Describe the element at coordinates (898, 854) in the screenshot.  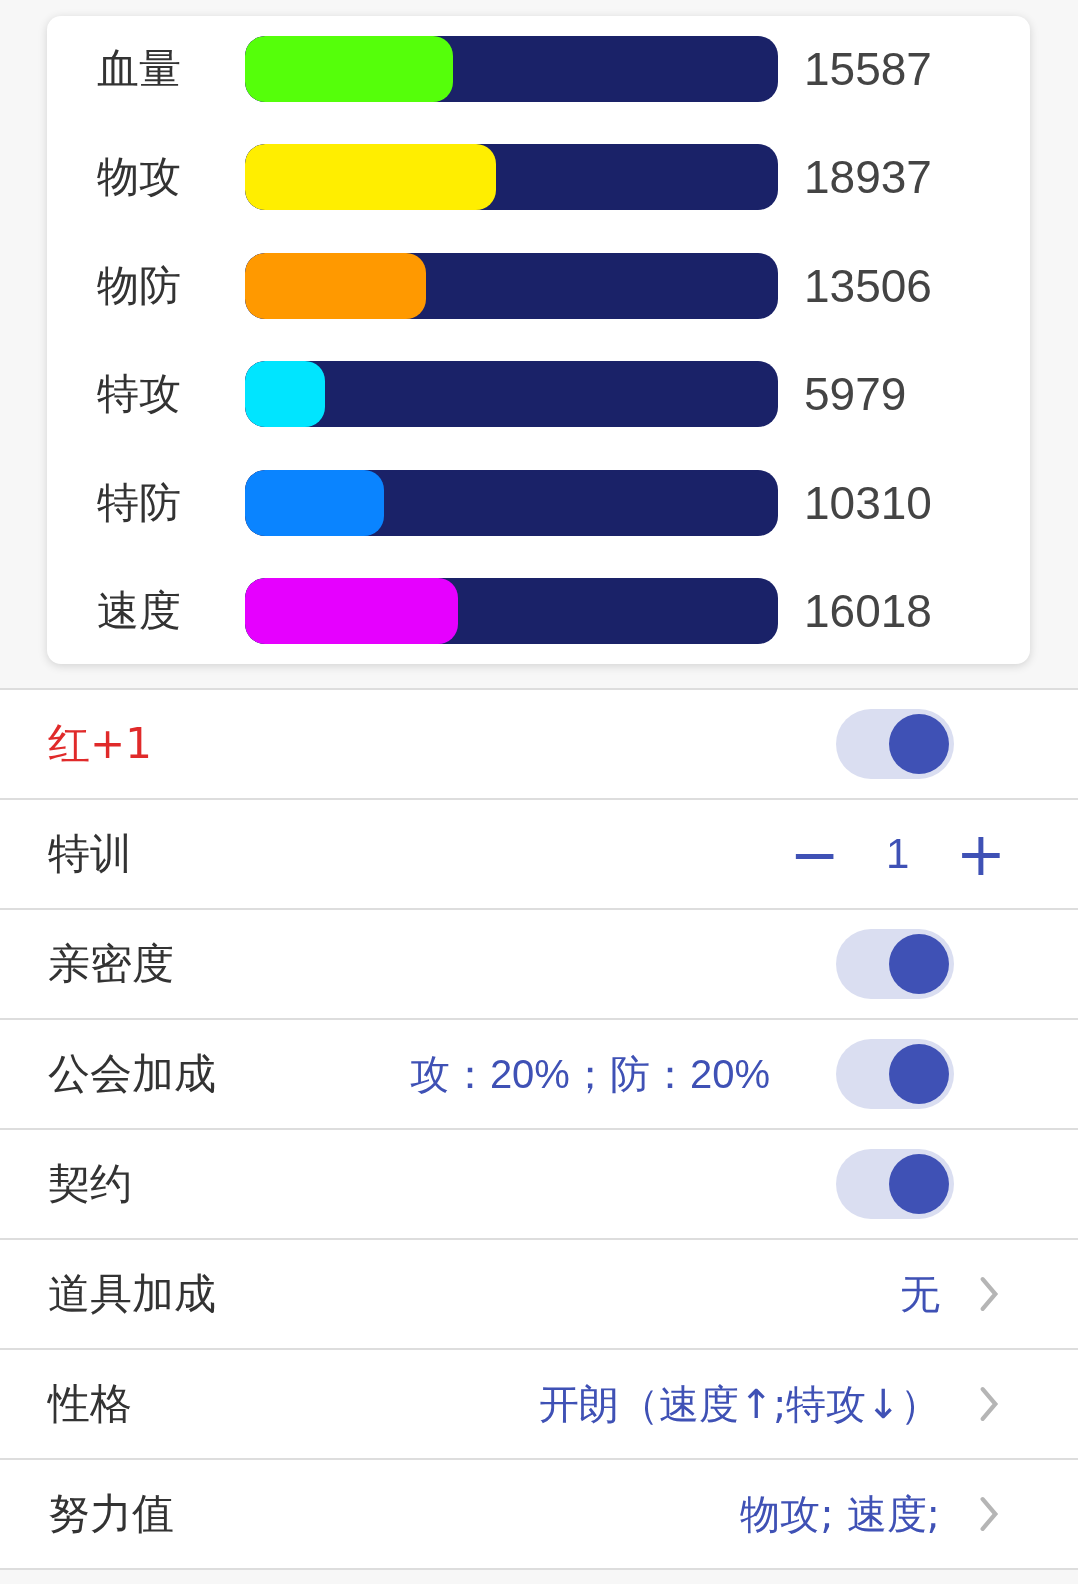
I see `stepper-value: 1` at that location.